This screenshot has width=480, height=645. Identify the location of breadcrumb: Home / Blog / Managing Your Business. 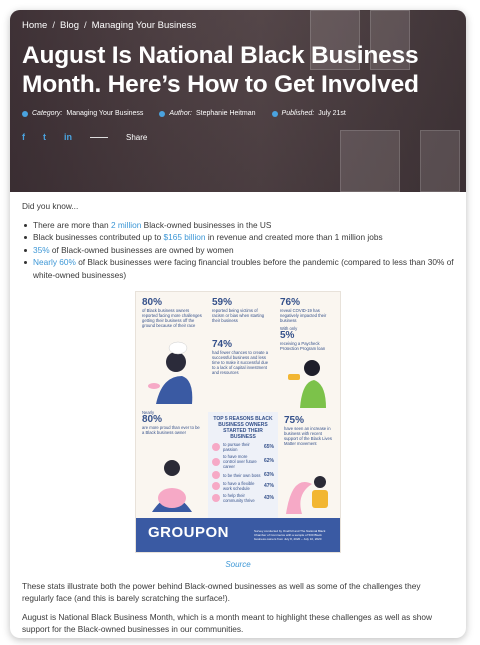
(238, 25).